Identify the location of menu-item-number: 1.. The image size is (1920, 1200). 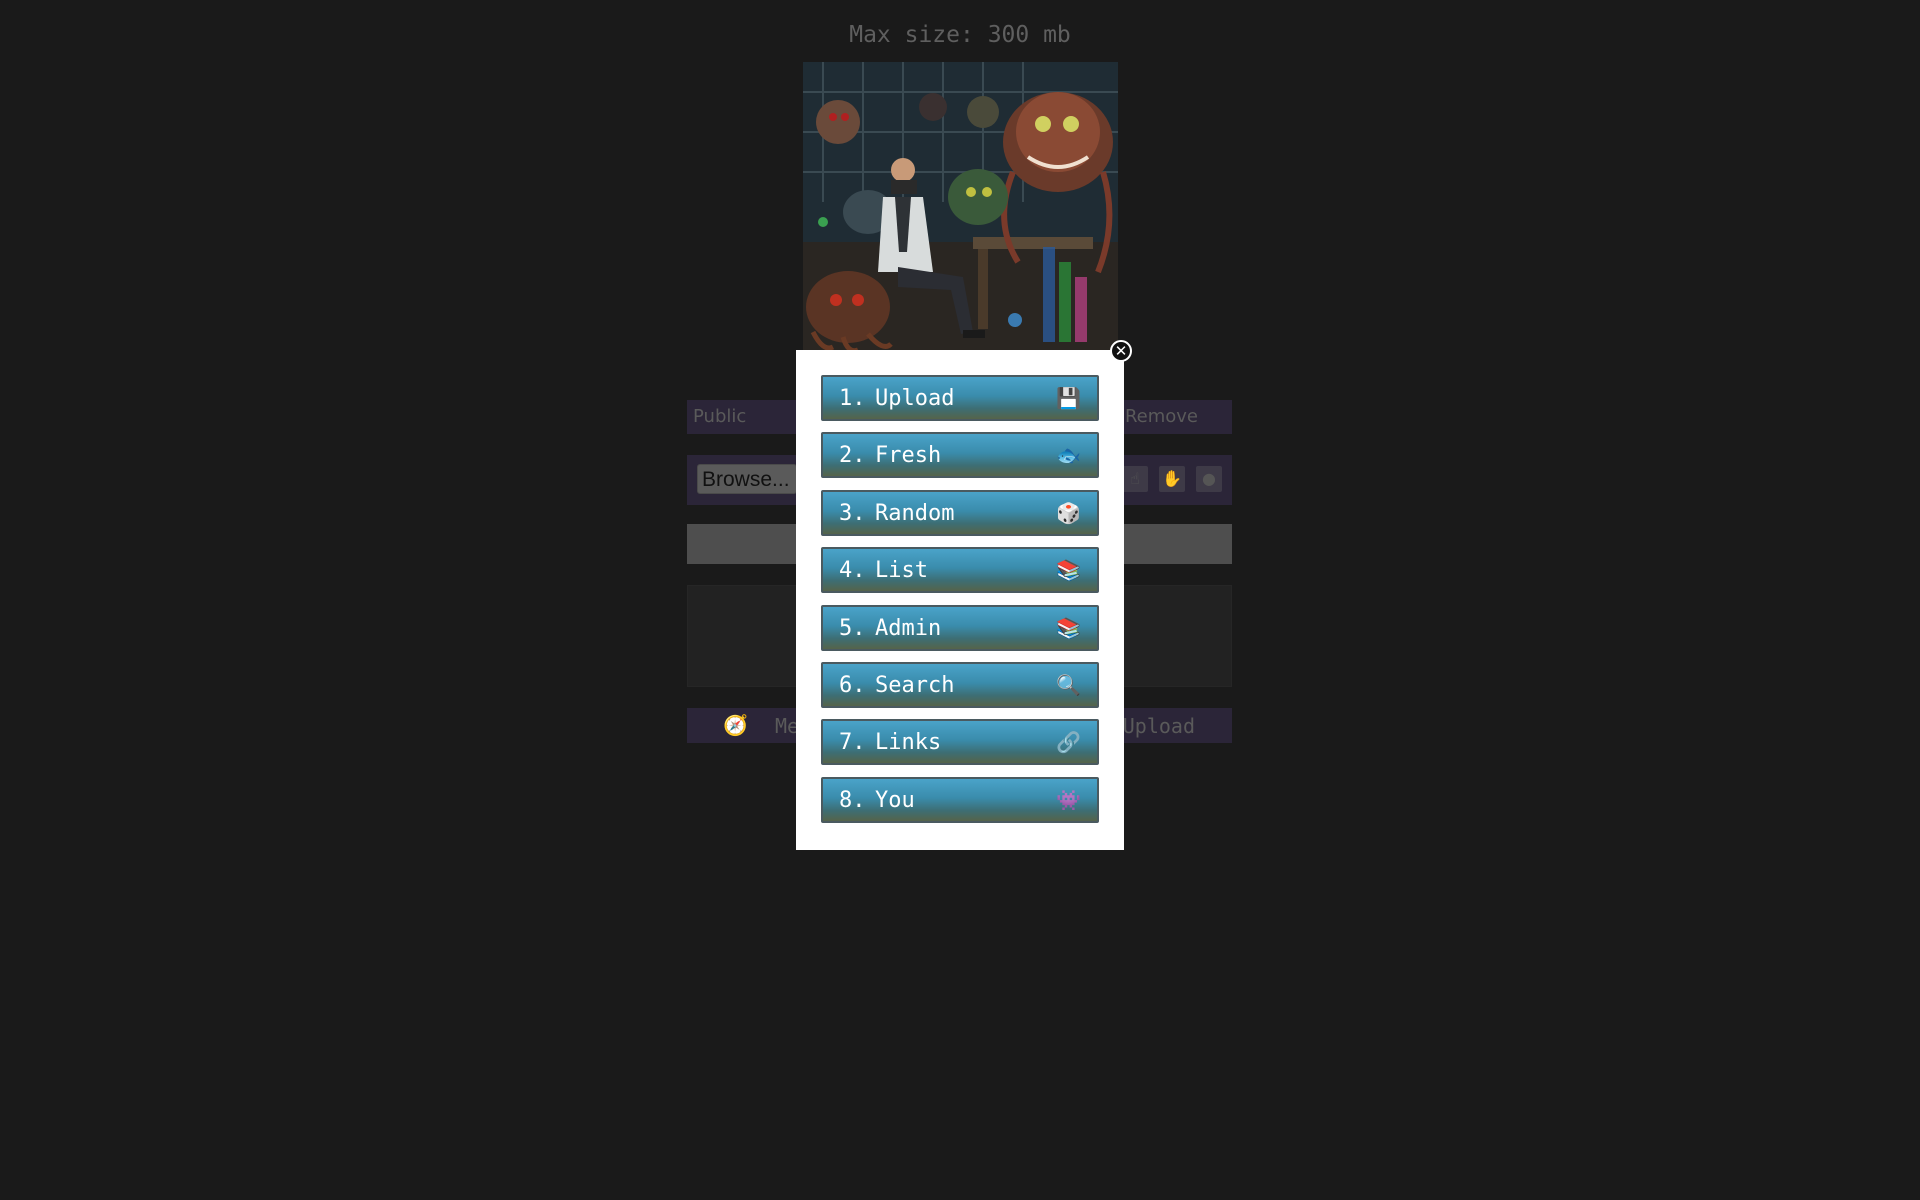
(852, 398).